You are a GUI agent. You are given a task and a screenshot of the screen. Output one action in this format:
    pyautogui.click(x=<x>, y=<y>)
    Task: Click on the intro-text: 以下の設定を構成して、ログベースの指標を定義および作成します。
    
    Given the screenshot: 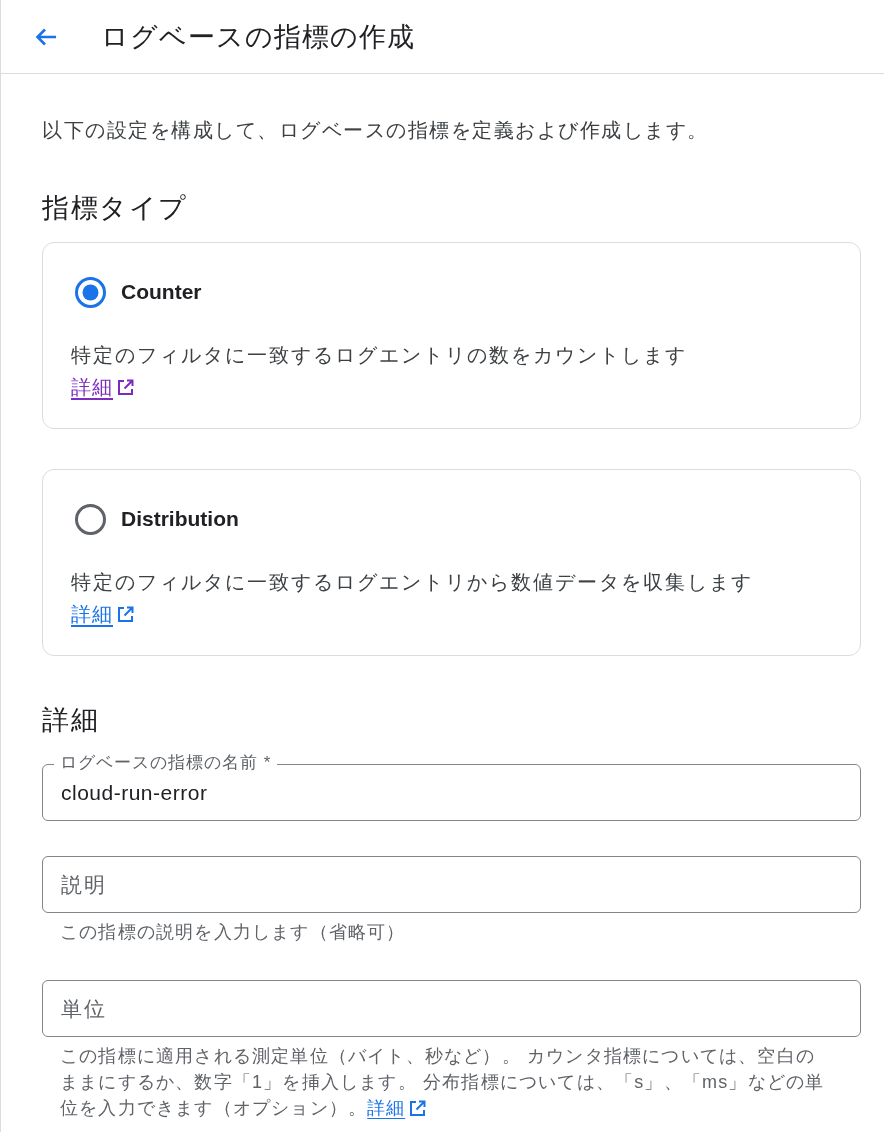 What is the action you would take?
    pyautogui.click(x=376, y=130)
    